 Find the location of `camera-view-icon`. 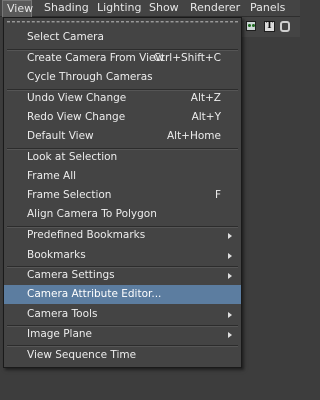

camera-view-icon is located at coordinates (251, 26).